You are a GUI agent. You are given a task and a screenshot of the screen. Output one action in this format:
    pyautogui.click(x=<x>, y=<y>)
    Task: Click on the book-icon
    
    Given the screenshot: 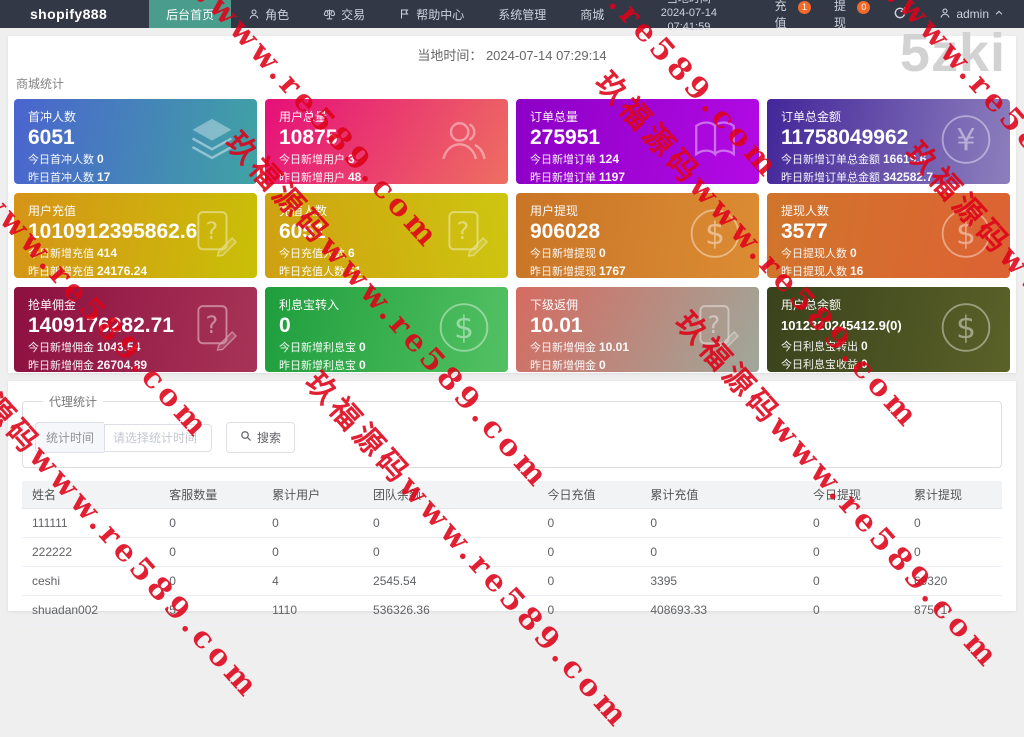 What is the action you would take?
    pyautogui.click(x=715, y=141)
    